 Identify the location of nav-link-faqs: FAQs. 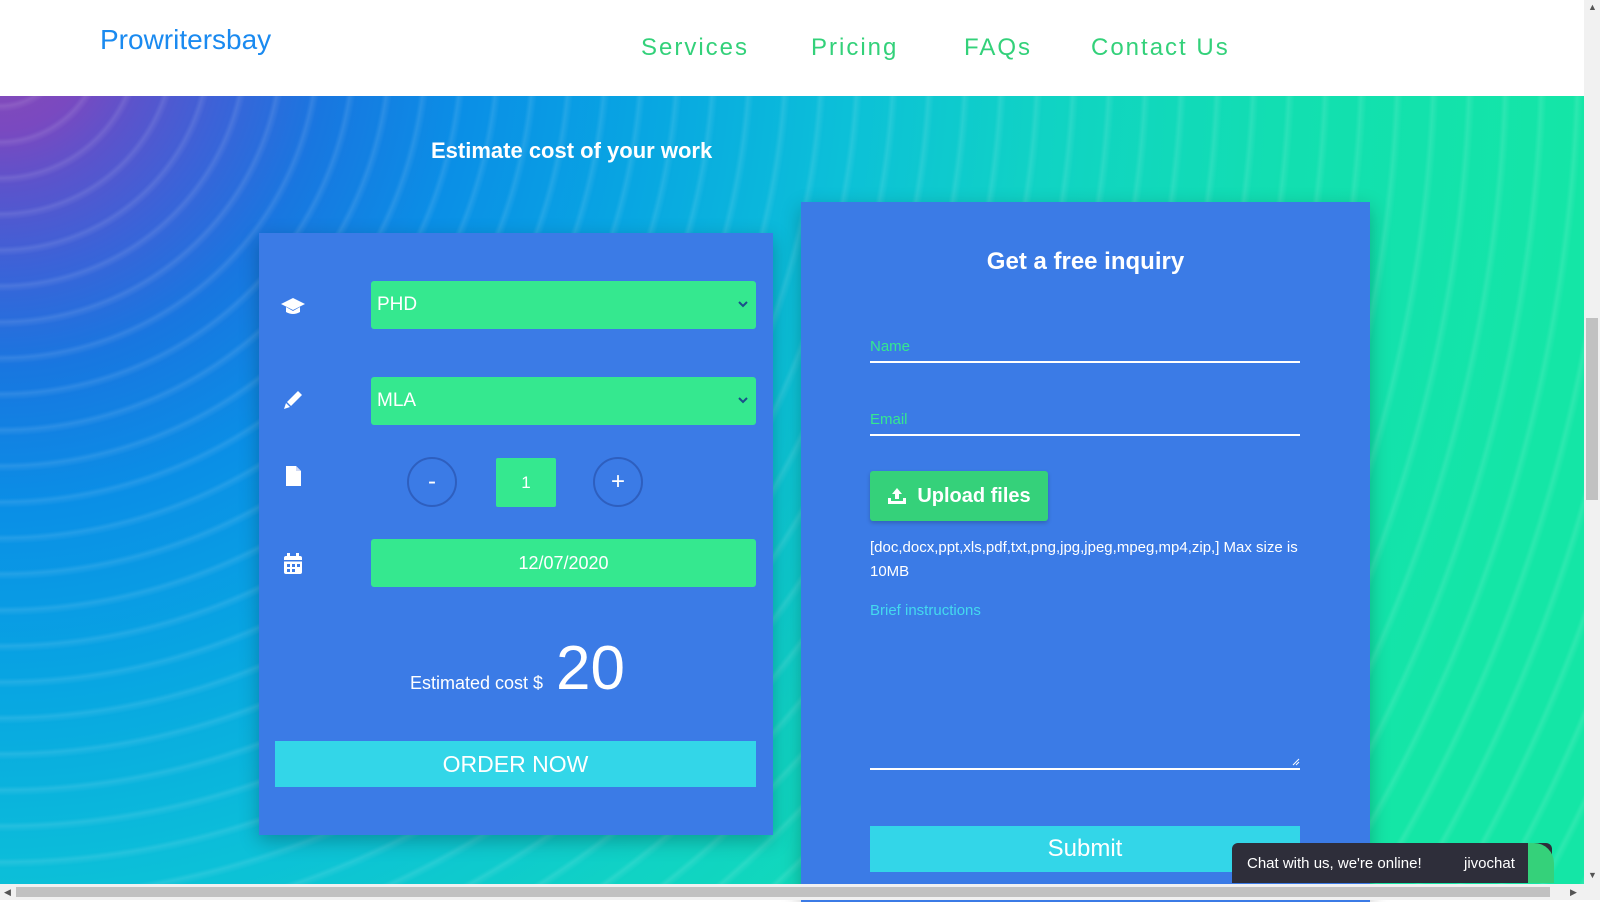
(998, 48).